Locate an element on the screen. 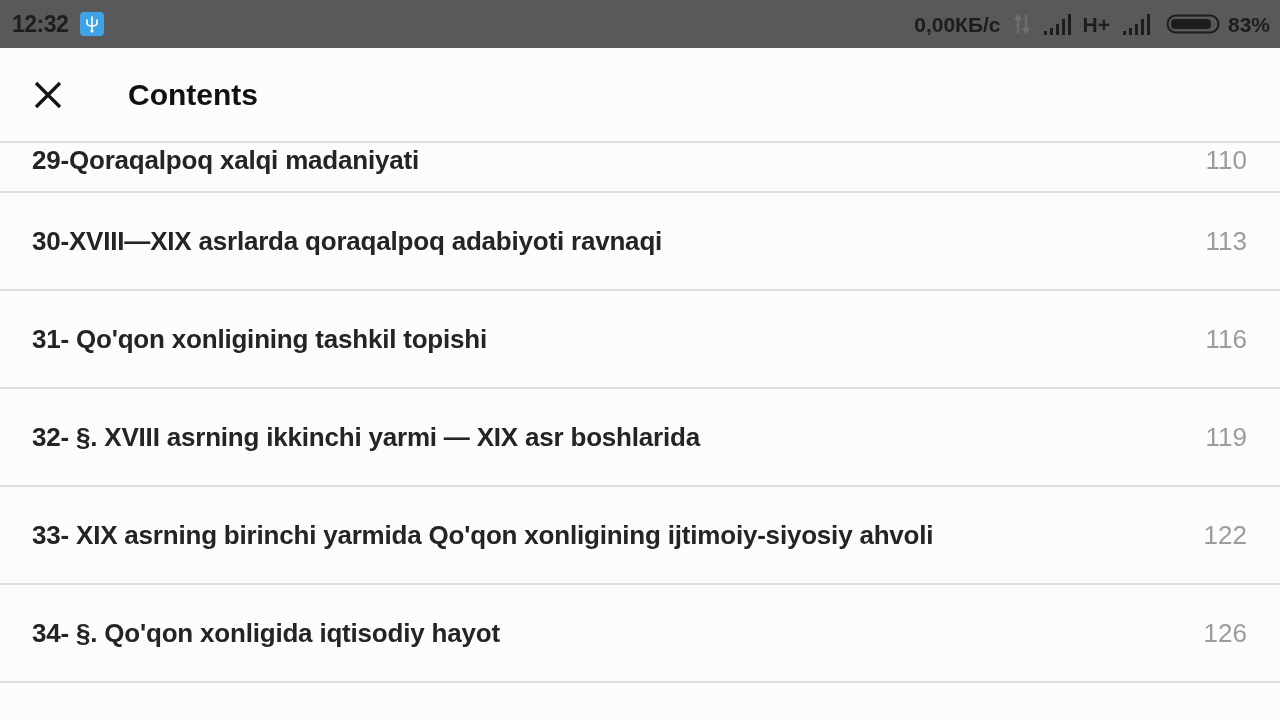  page-number: 119 is located at coordinates (1226, 437).